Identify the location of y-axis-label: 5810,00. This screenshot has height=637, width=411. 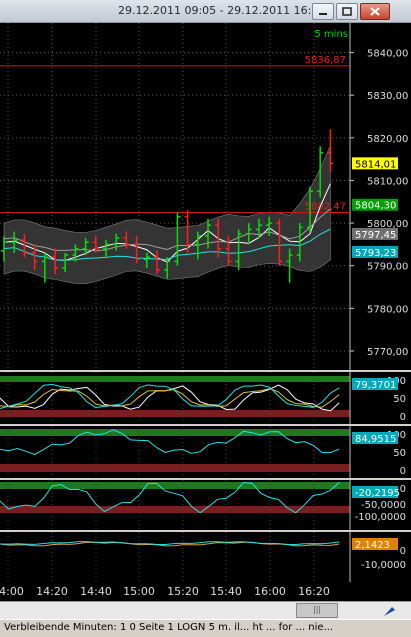
(387, 181).